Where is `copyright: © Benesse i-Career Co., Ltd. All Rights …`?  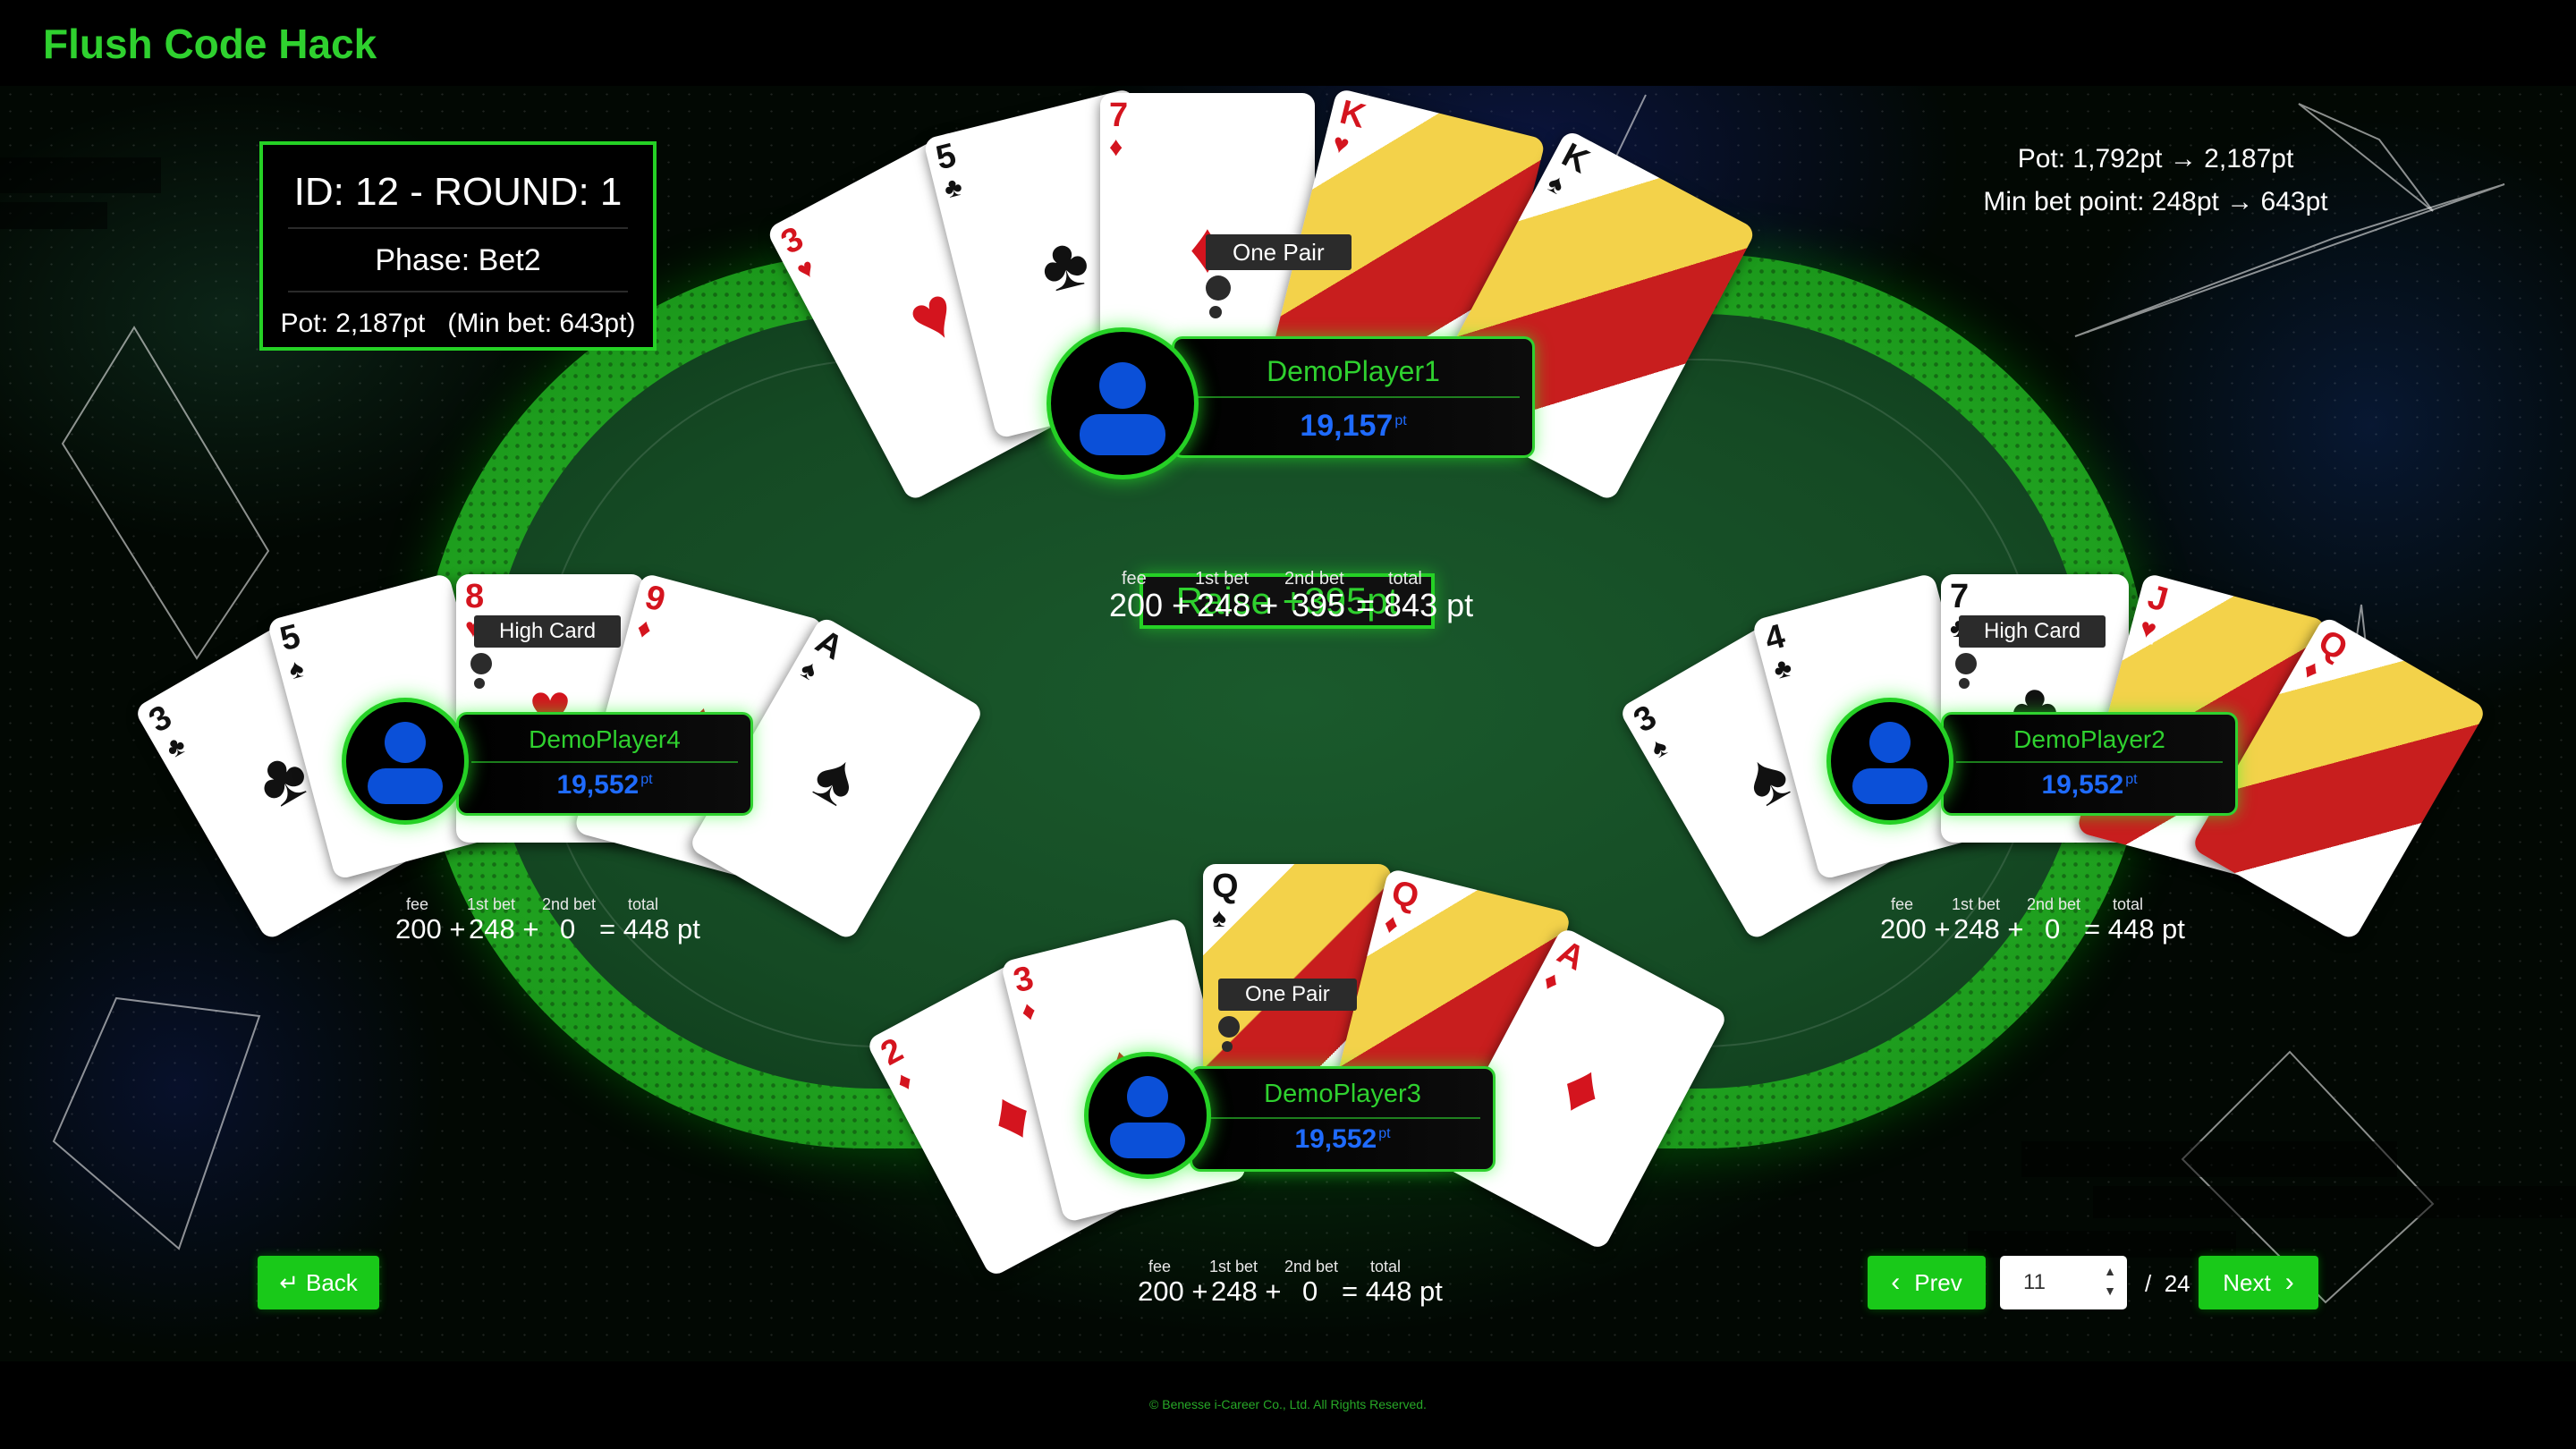
copyright: © Benesse i-Career Co., Ltd. All Rights … is located at coordinates (1288, 1404).